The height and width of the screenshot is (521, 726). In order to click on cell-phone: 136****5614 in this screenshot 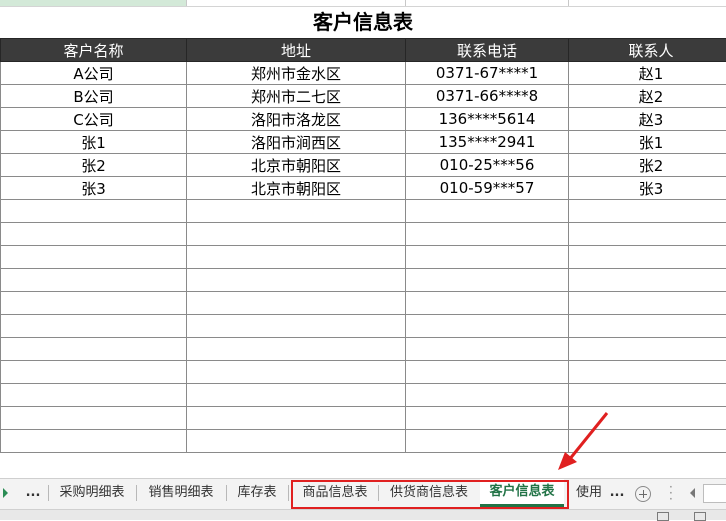, I will do `click(487, 119)`.